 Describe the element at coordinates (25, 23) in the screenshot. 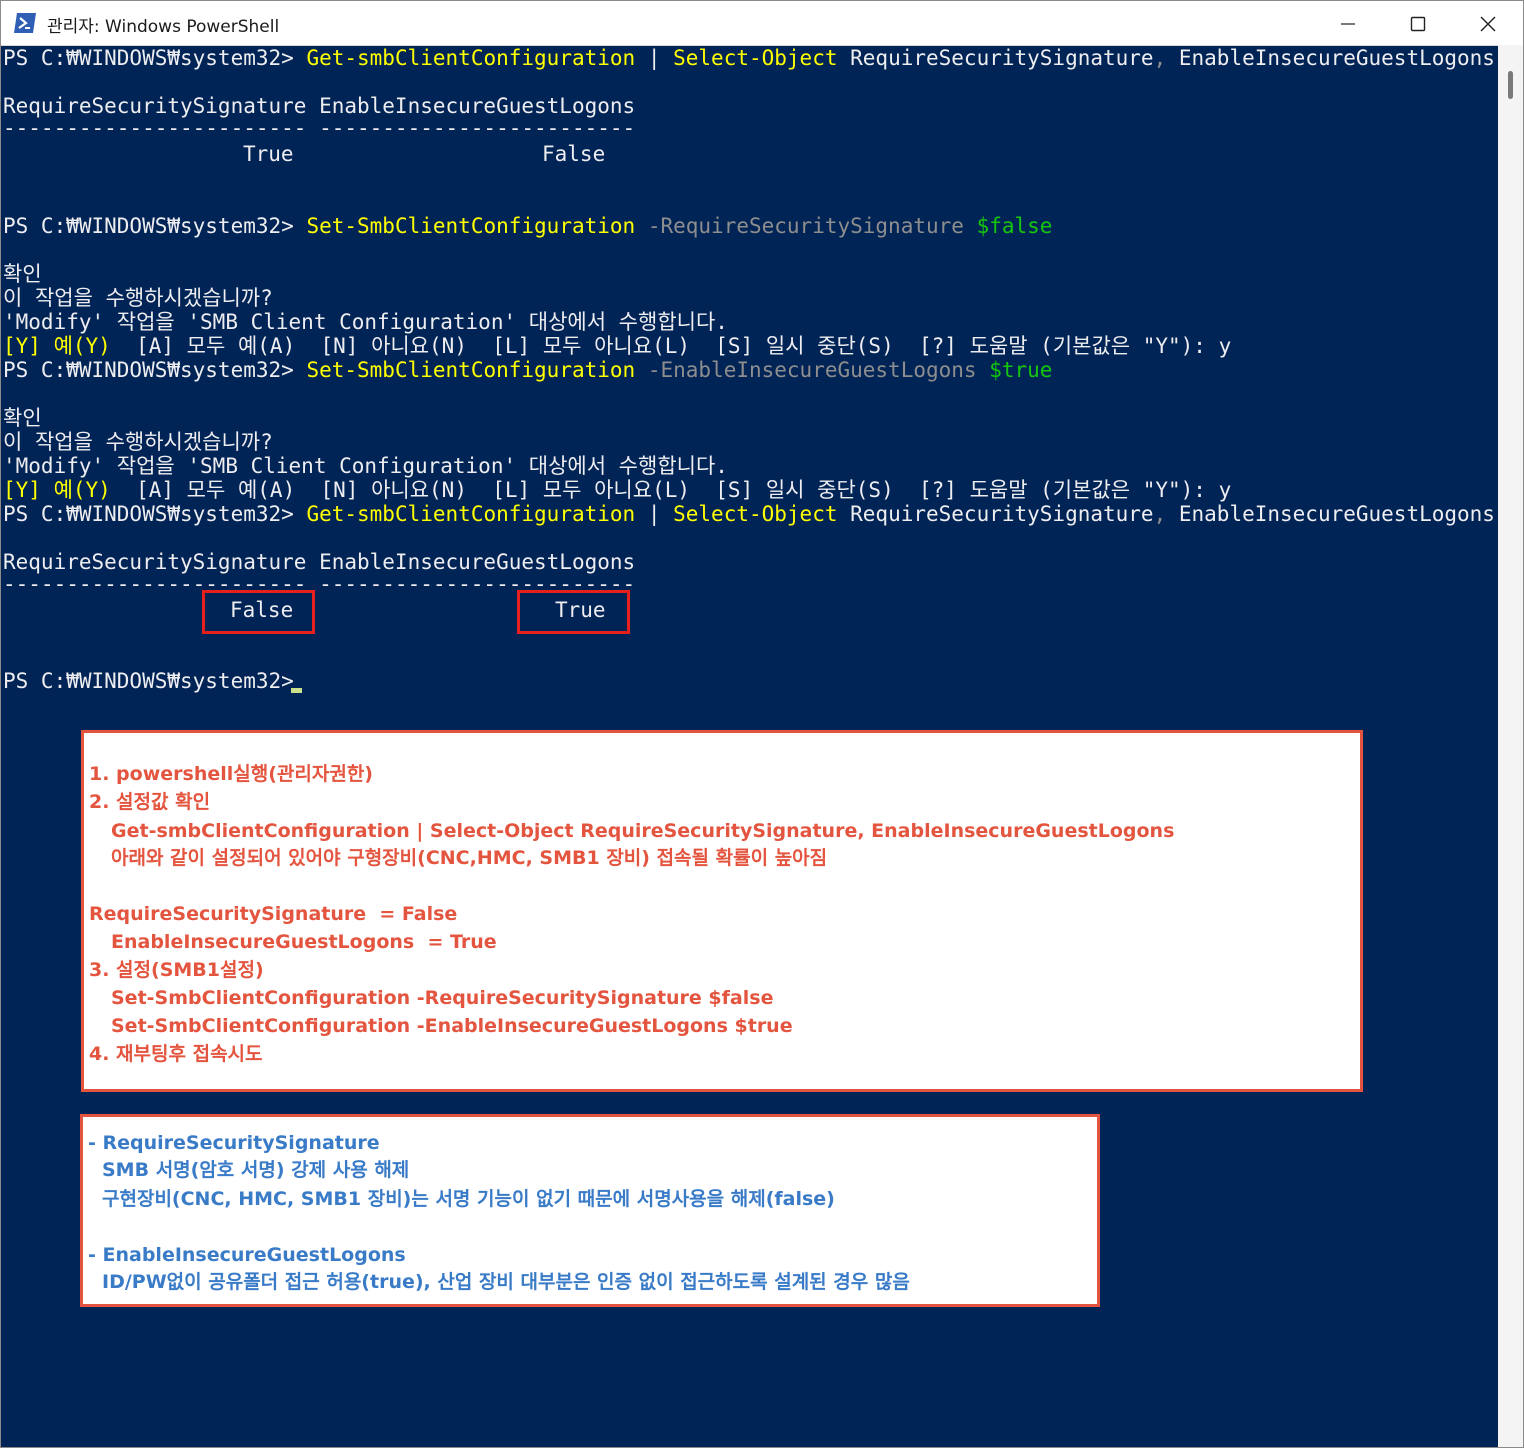

I see `powershell-icon` at that location.